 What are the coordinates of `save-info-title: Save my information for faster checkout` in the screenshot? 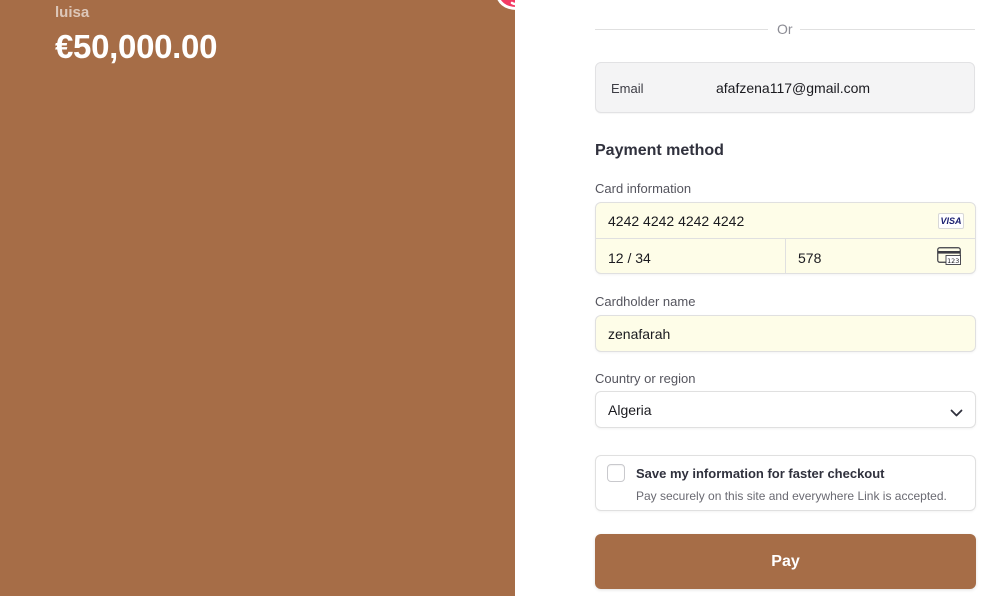 It's located at (760, 473).